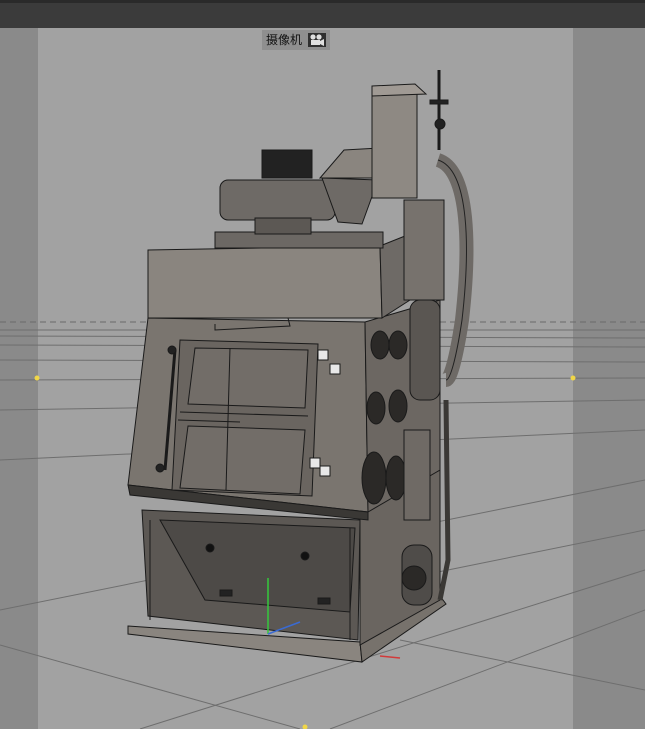 The height and width of the screenshot is (729, 645). I want to click on fan-cap, so click(287, 164).